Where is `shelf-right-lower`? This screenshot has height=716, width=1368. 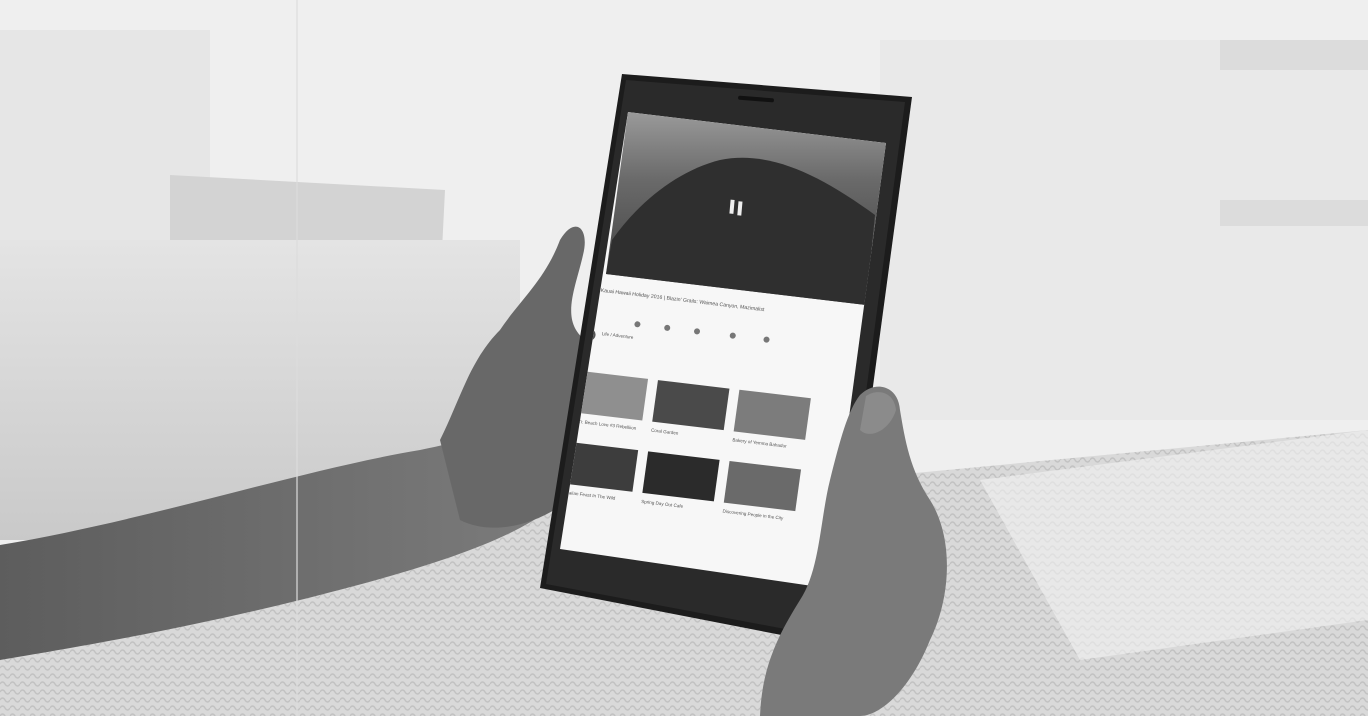 shelf-right-lower is located at coordinates (1294, 213).